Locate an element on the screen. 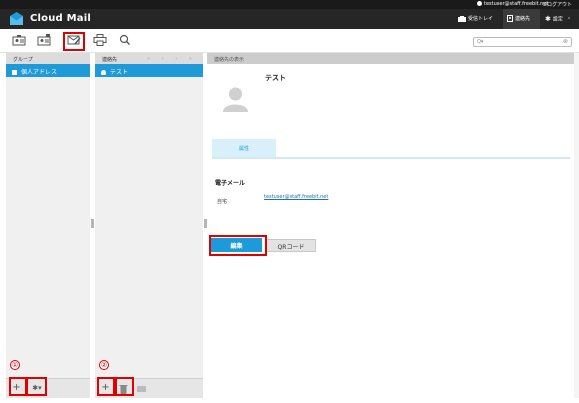 Image resolution: width=579 pixels, height=403 pixels. cloudmail-logo-icon is located at coordinates (16, 18).